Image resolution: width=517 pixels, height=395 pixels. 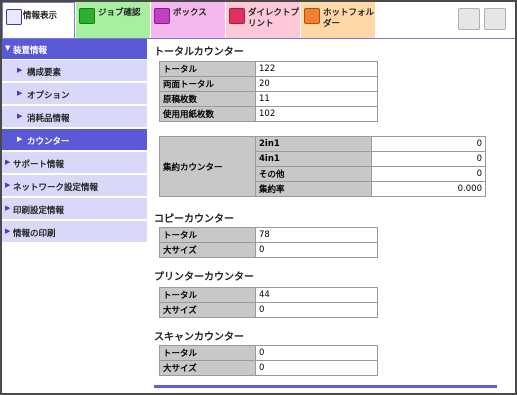 I want to click on tab-job-check: ジョブ確認, so click(x=113, y=20).